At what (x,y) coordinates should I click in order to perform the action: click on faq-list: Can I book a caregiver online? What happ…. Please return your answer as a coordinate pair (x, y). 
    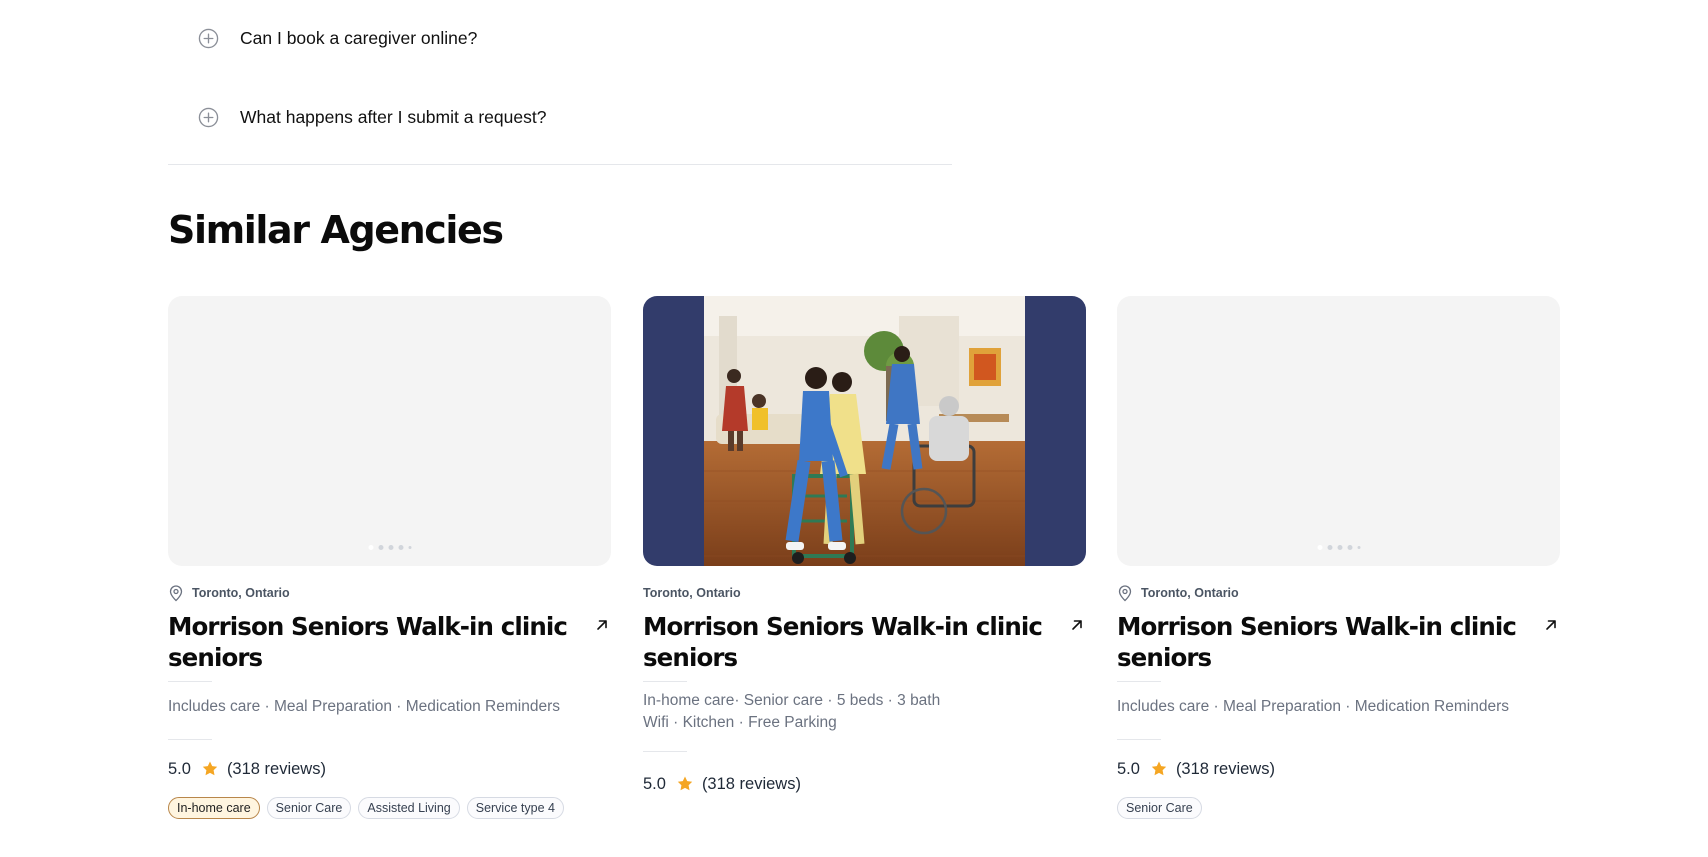
    Looking at the image, I should click on (560, 79).